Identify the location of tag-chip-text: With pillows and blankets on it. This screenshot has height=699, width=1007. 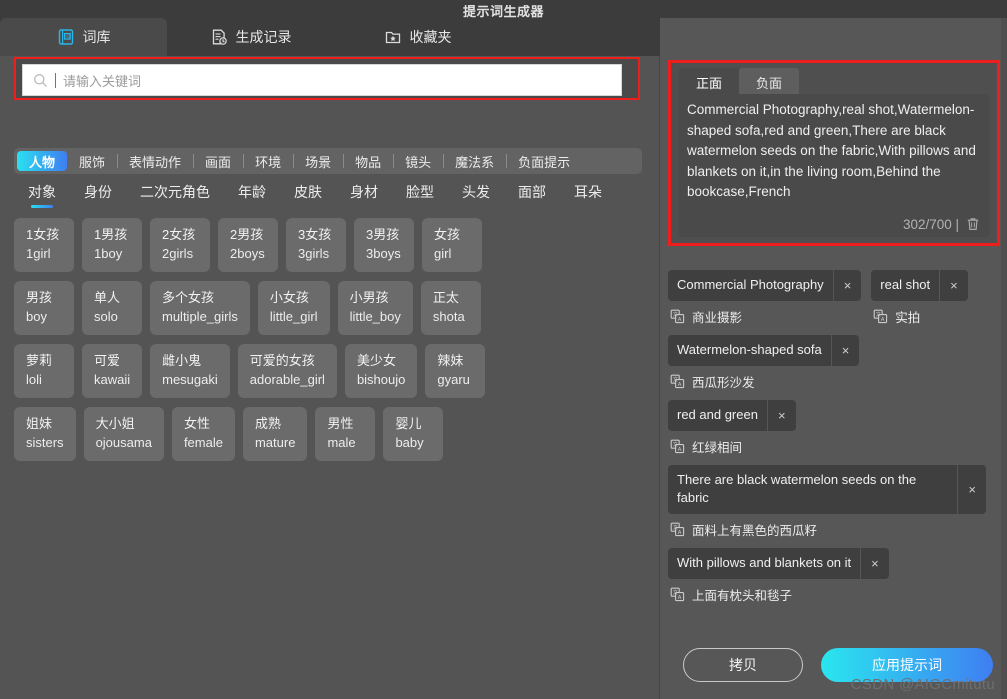
(765, 563).